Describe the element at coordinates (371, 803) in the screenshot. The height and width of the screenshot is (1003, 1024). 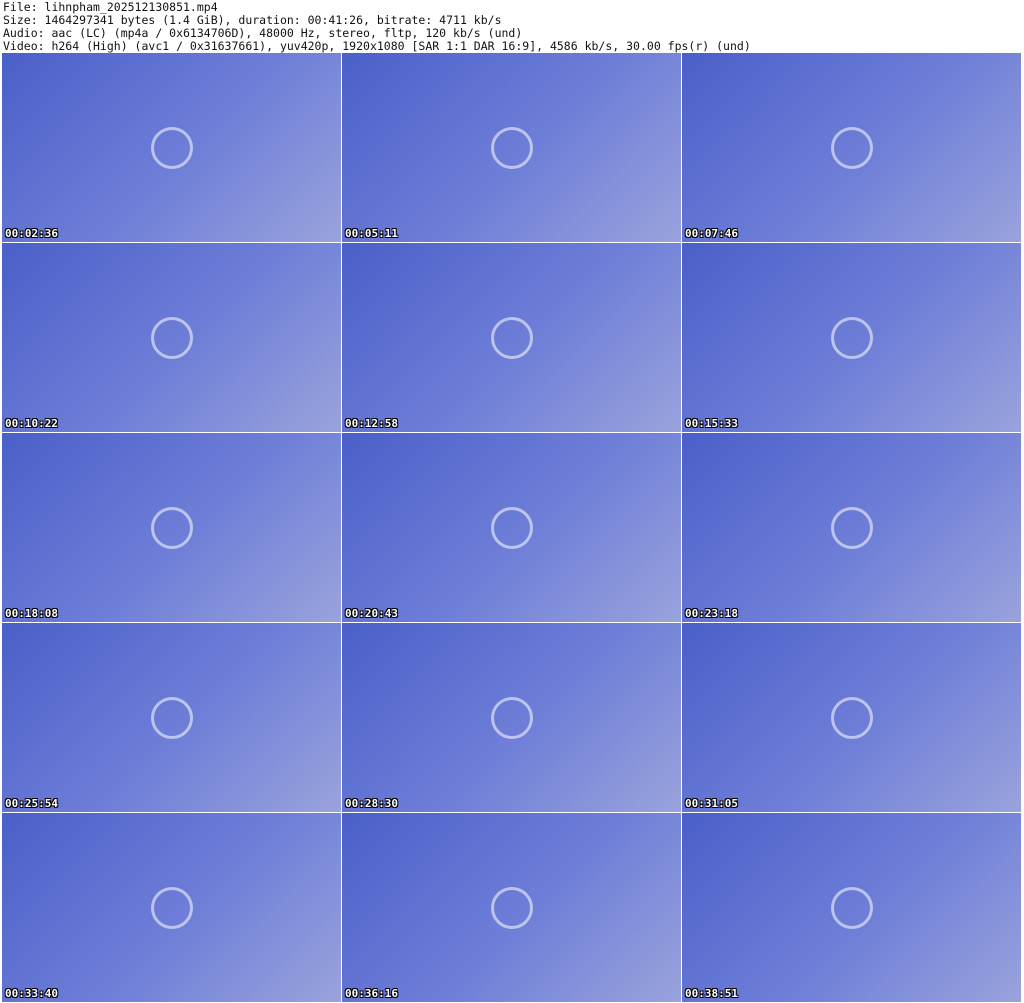
I see `frame-timestamp: 00:28:30` at that location.